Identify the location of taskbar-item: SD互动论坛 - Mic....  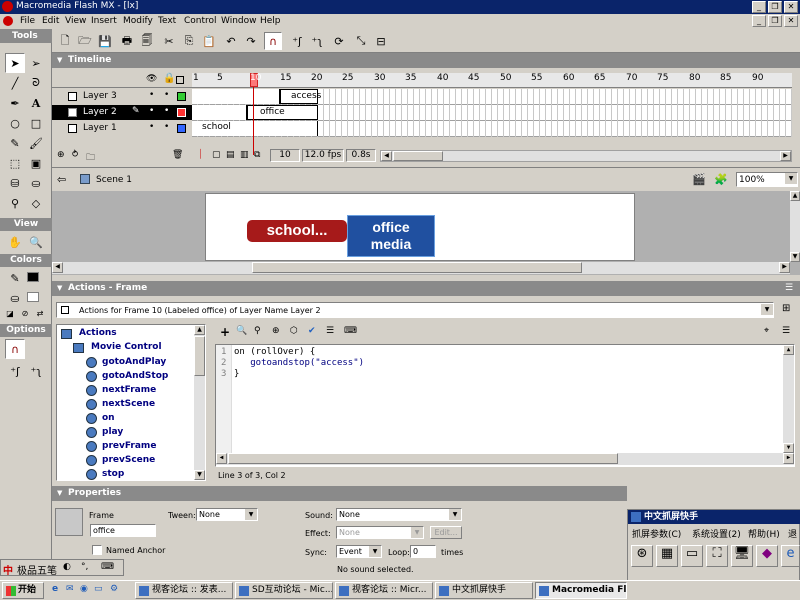
(284, 590).